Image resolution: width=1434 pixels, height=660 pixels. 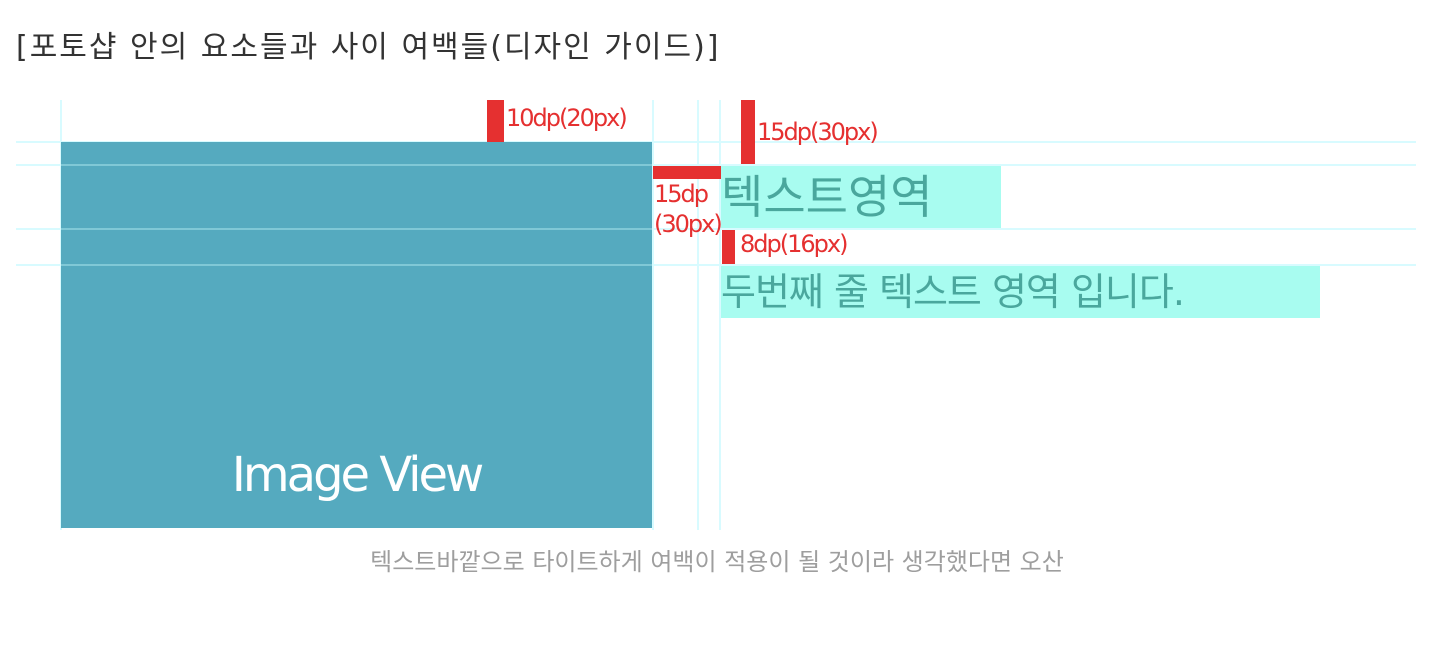 I want to click on page-title: [포토샵 안의 요소들과 사이 여백들(디자인 가이드)], so click(x=368, y=47).